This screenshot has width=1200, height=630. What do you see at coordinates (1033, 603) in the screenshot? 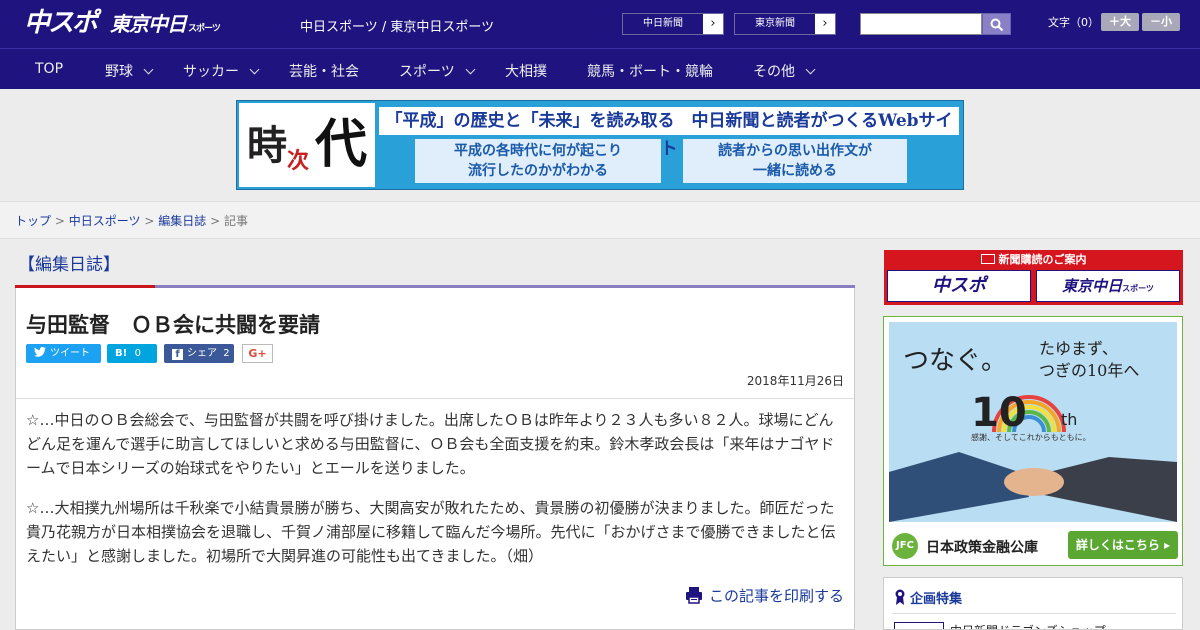
I see `special-features-box: 企画特集 中日新聞ドラゴンズショップ` at bounding box center [1033, 603].